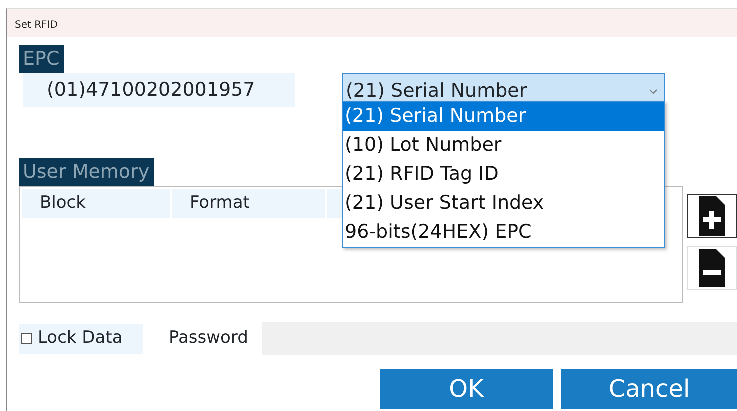  Describe the element at coordinates (503, 145) in the screenshot. I see `dropdown-option: (10) Lot Number` at that location.